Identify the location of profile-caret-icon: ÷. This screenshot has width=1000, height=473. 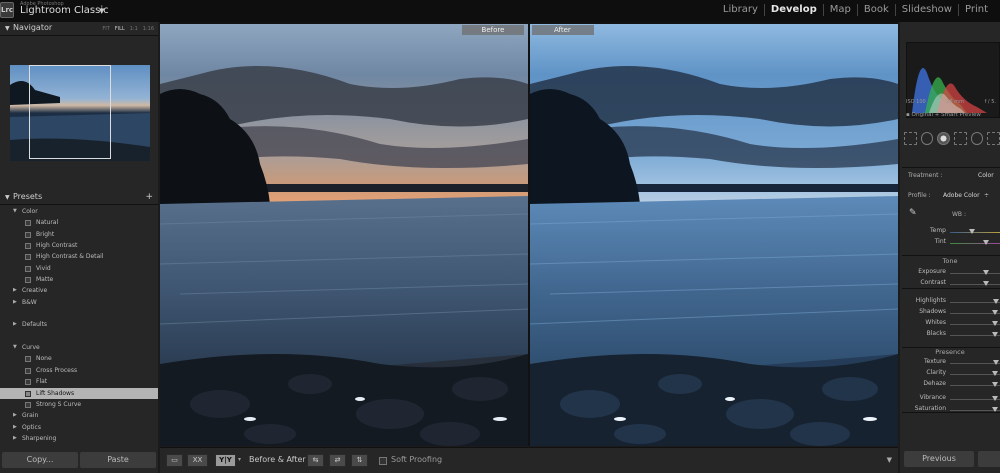
(986, 195).